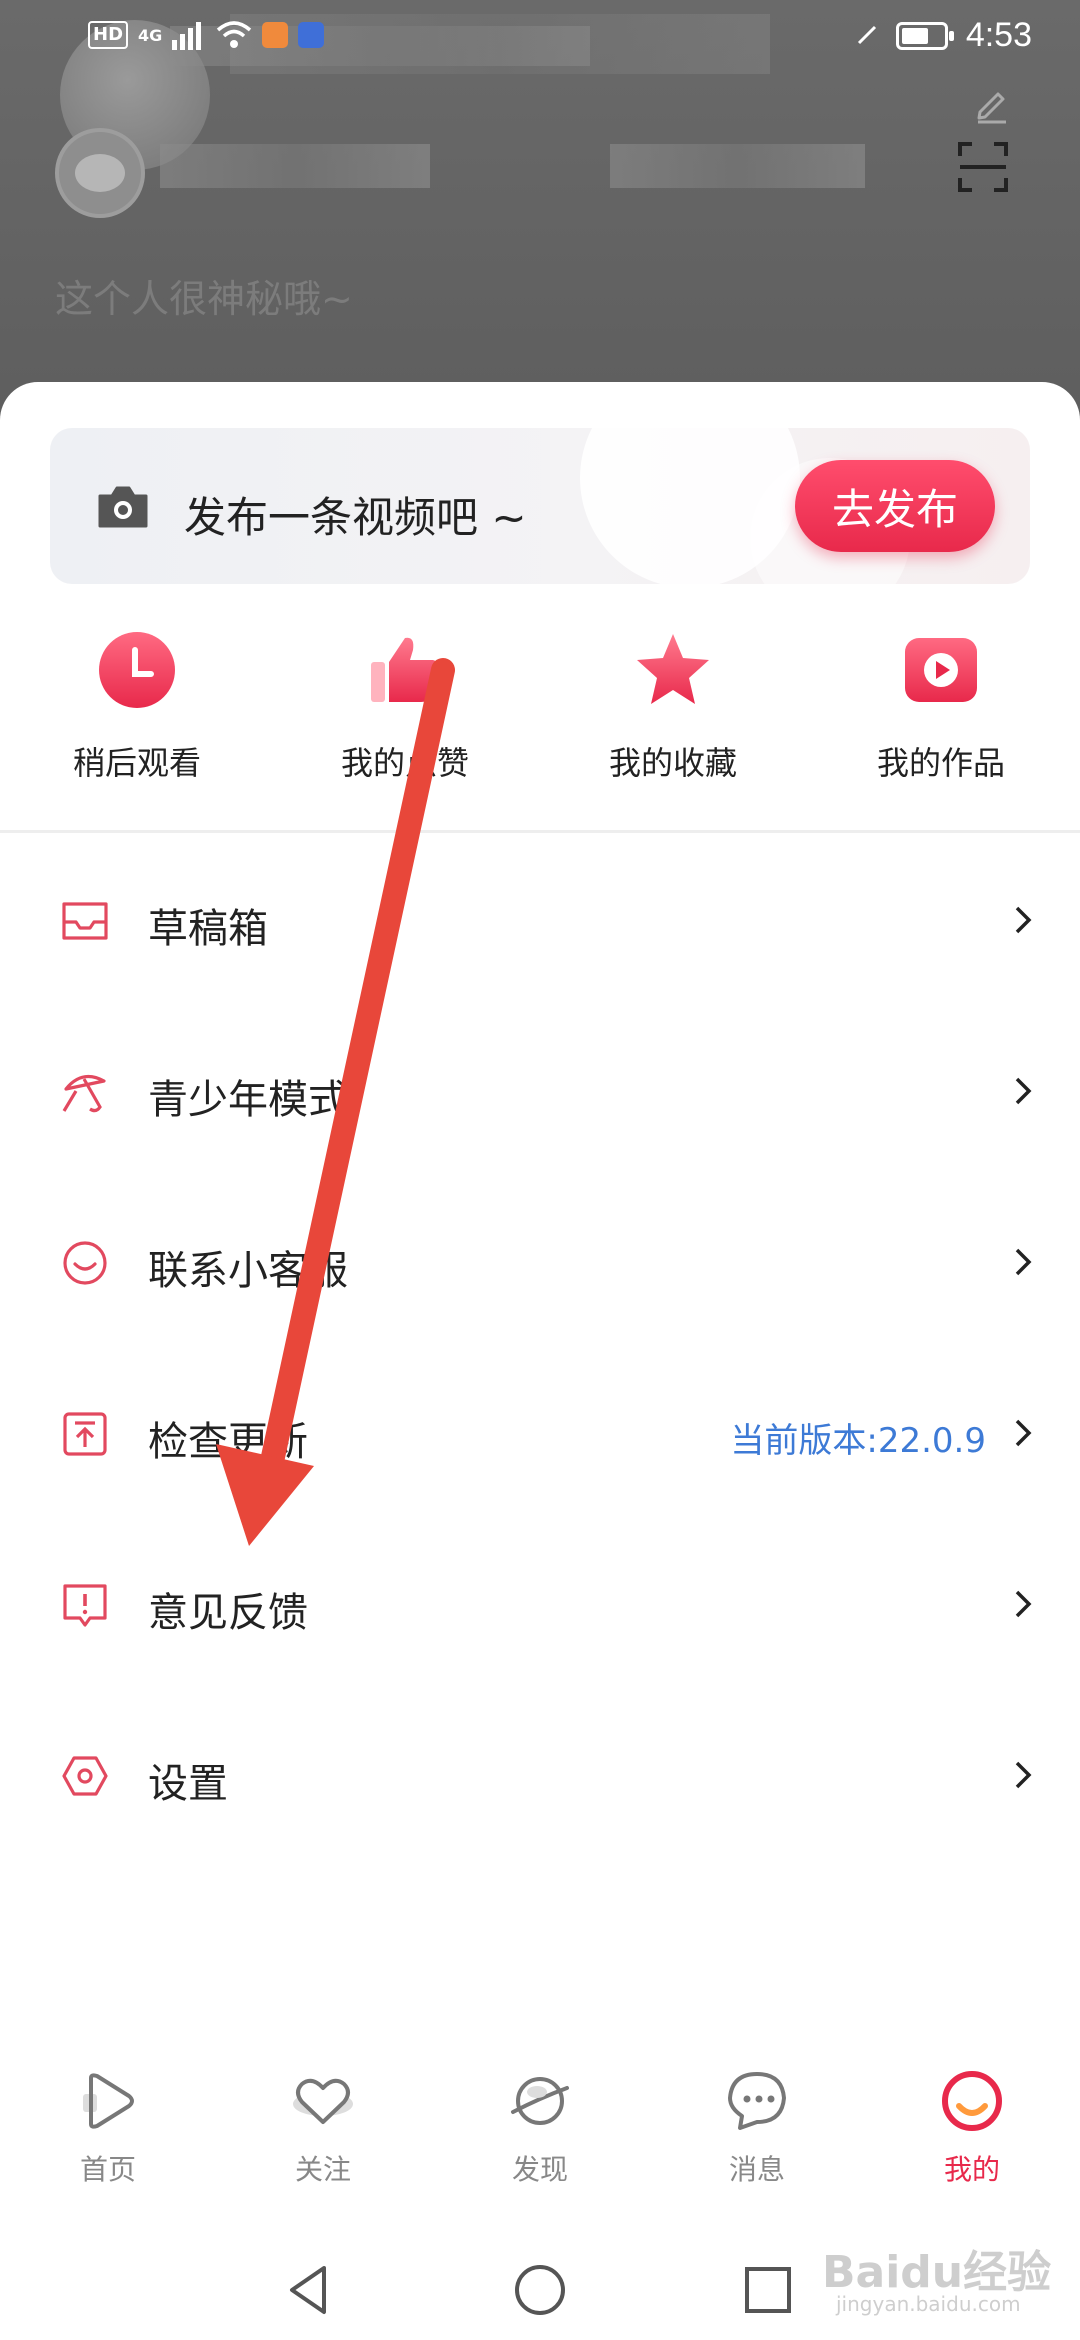 This screenshot has width=1080, height=2340. Describe the element at coordinates (539, 2169) in the screenshot. I see `nav-label: 发现` at that location.